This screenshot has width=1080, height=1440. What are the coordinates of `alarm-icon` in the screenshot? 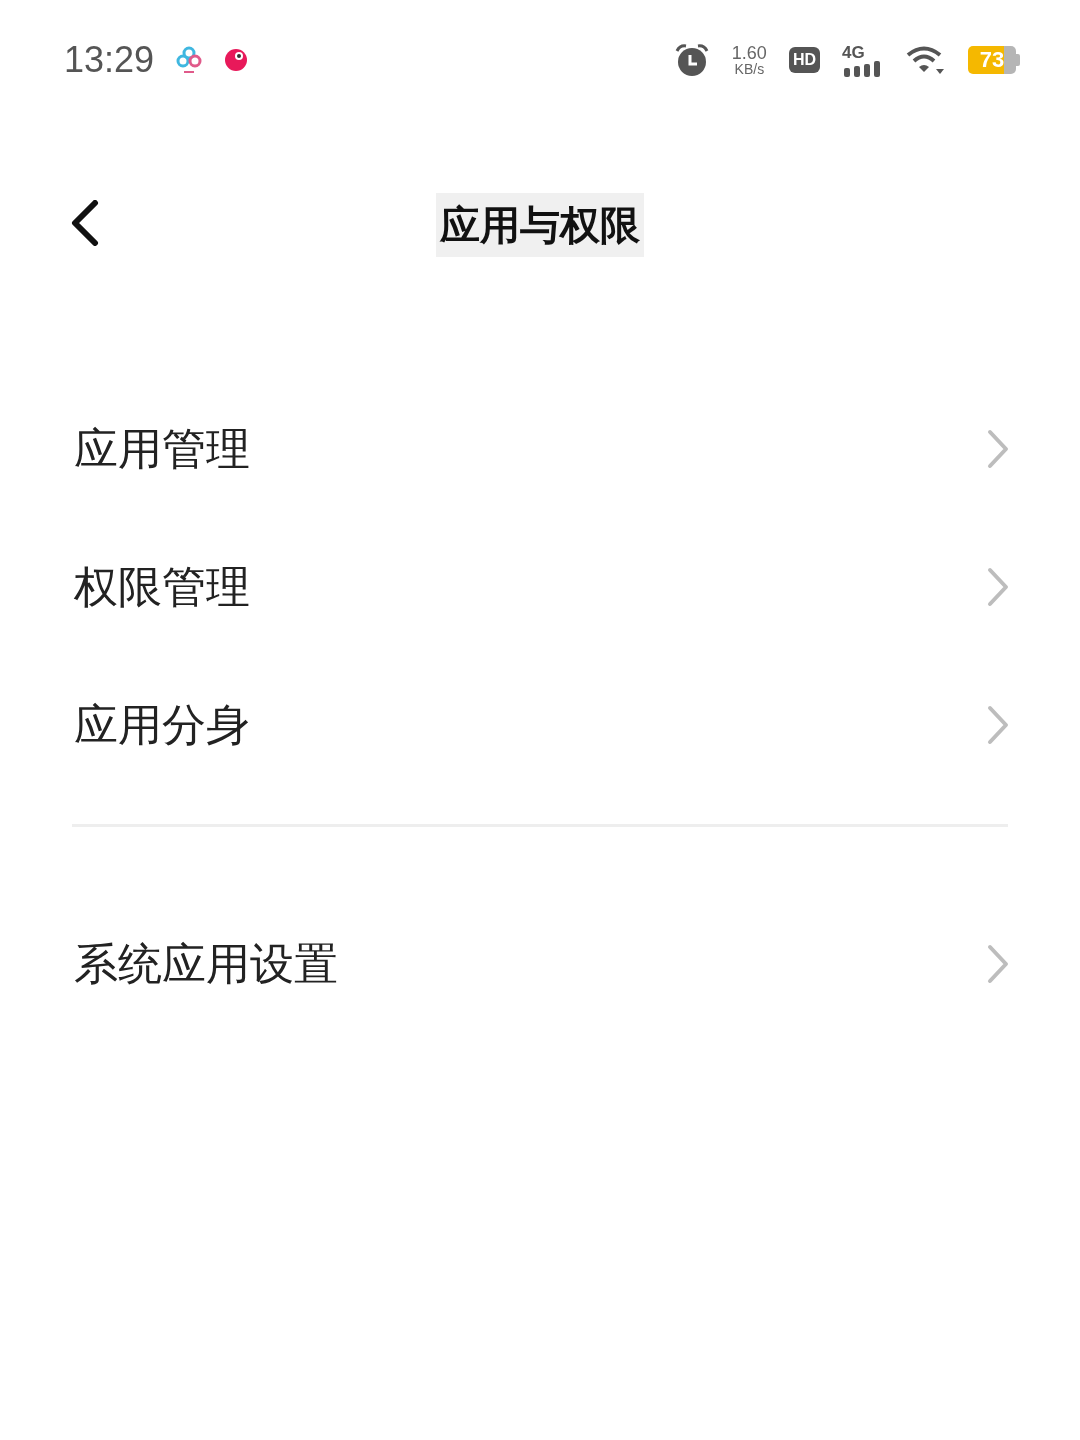 It's located at (691, 60).